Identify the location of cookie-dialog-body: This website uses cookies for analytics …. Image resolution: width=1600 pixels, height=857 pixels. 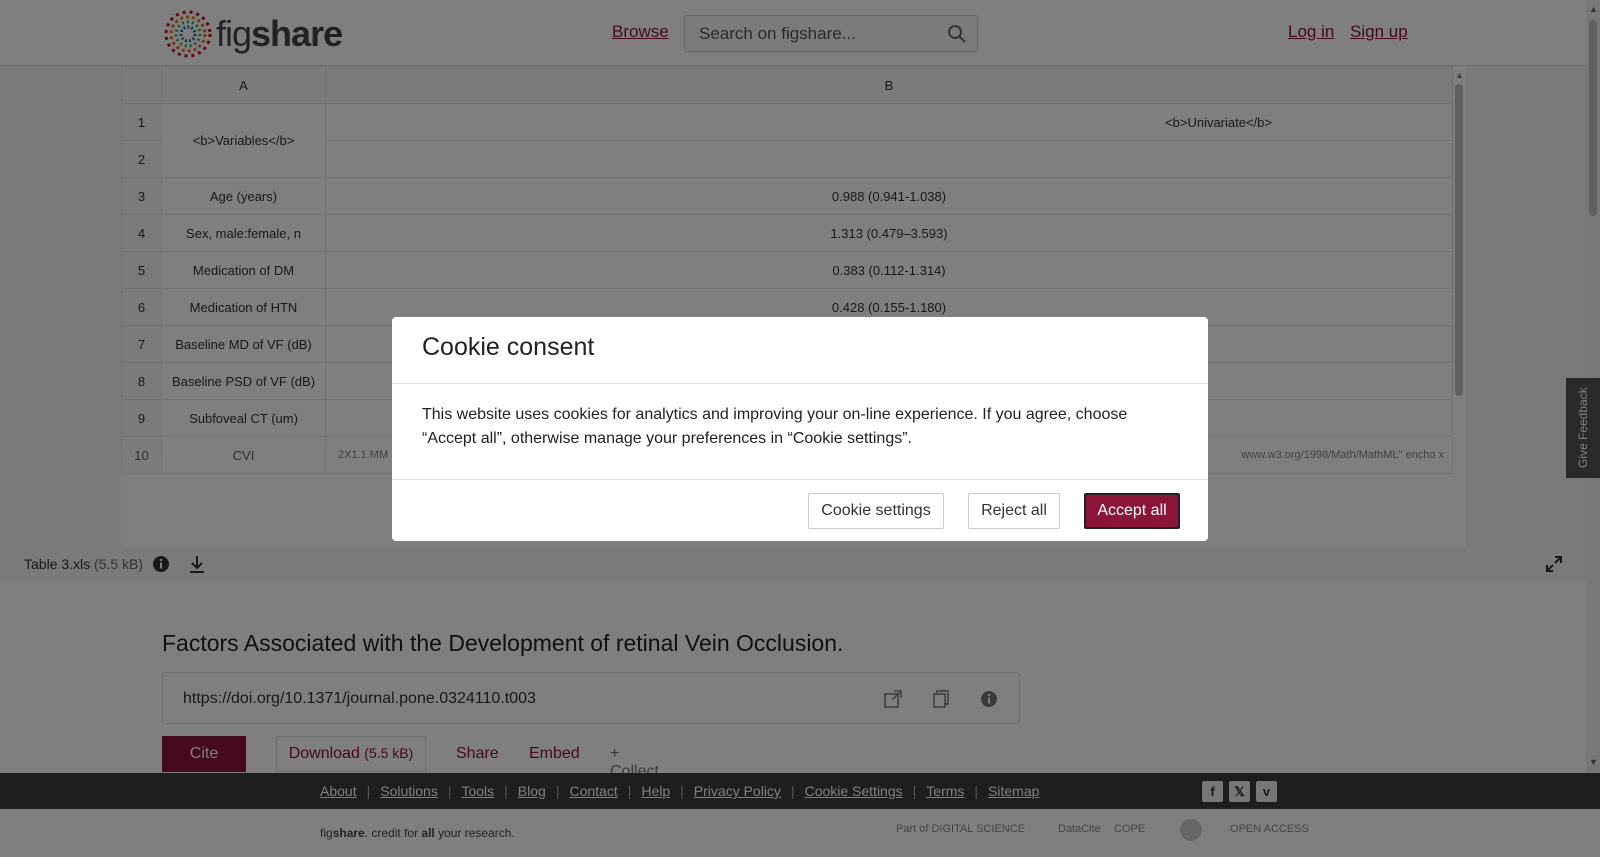
(775, 426).